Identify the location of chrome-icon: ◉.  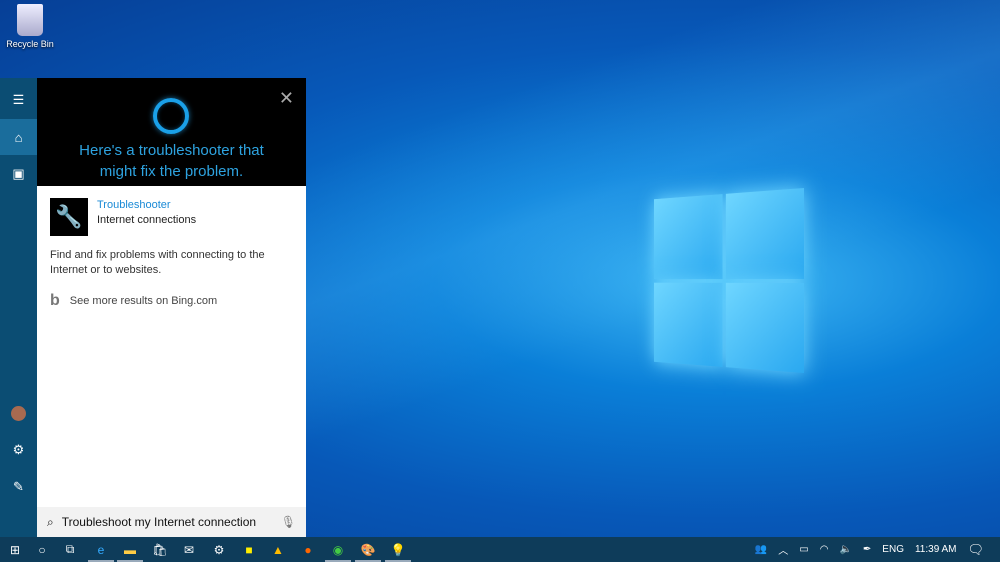
(338, 549).